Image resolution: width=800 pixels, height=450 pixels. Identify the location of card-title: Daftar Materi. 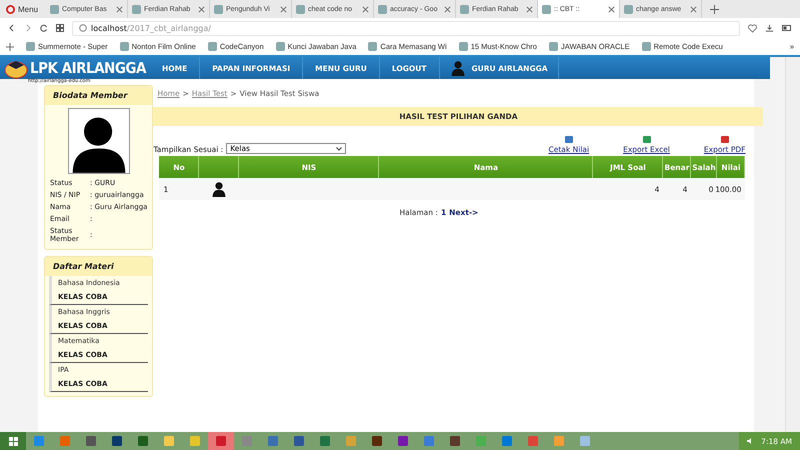
(98, 266).